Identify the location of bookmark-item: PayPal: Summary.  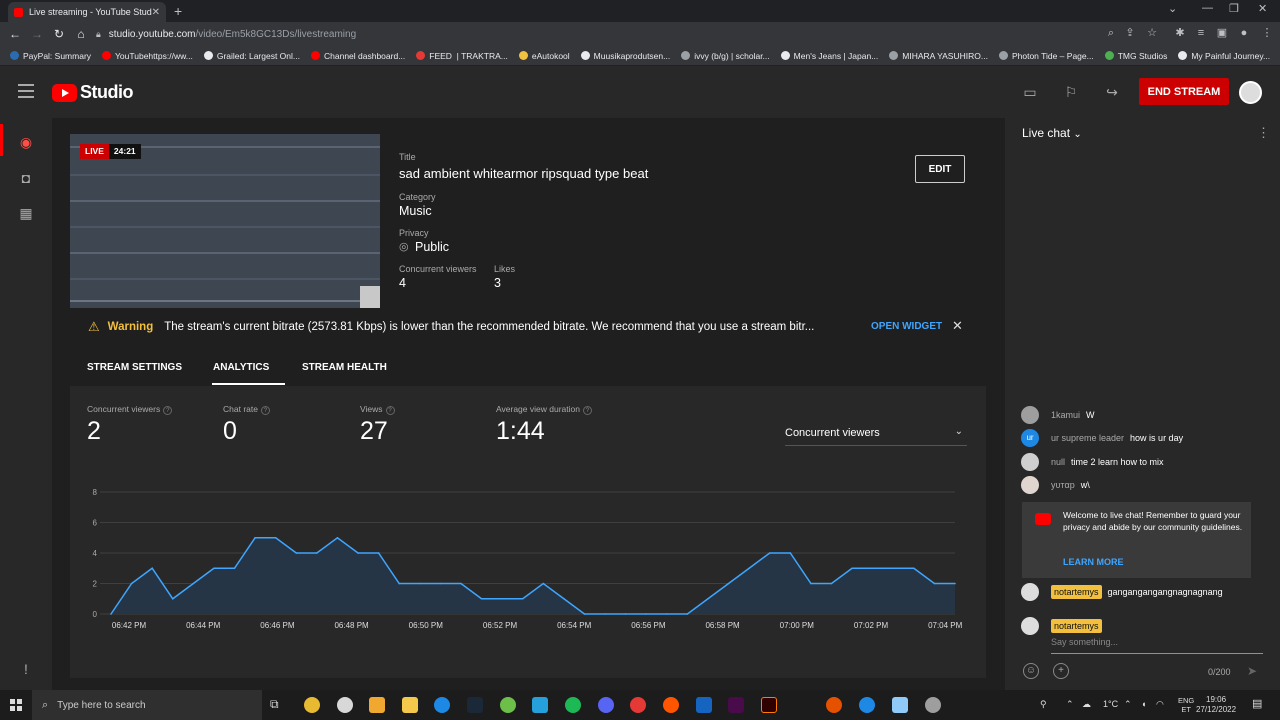
(50, 56).